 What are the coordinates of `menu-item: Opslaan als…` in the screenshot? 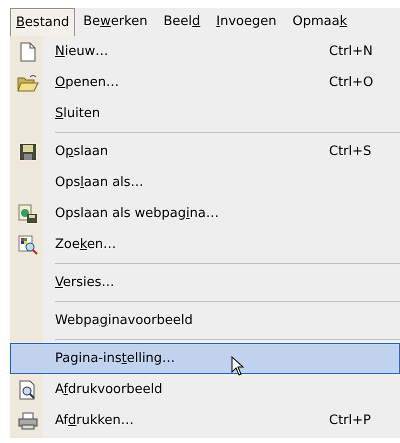 It's located at (205, 182).